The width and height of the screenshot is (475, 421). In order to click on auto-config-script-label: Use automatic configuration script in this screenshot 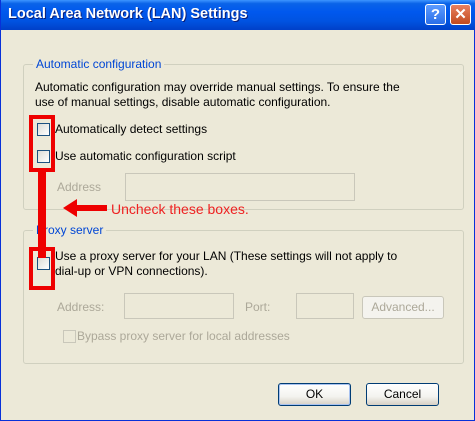, I will do `click(145, 156)`.